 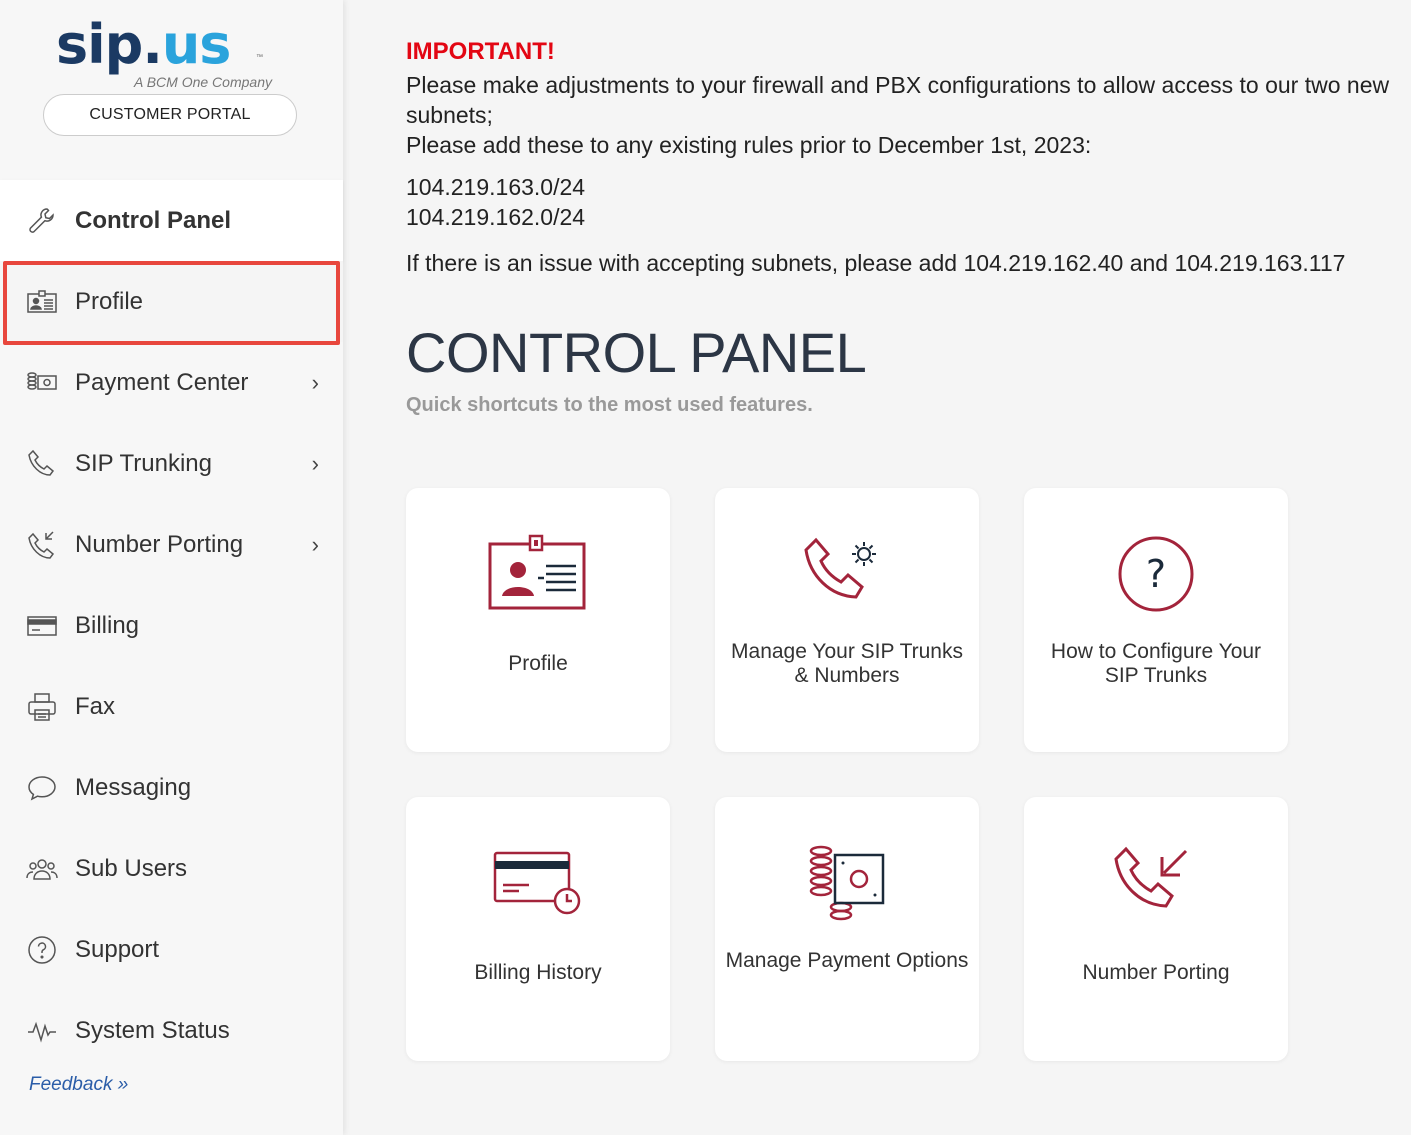 I want to click on chat-bubble-icon, so click(x=42, y=788).